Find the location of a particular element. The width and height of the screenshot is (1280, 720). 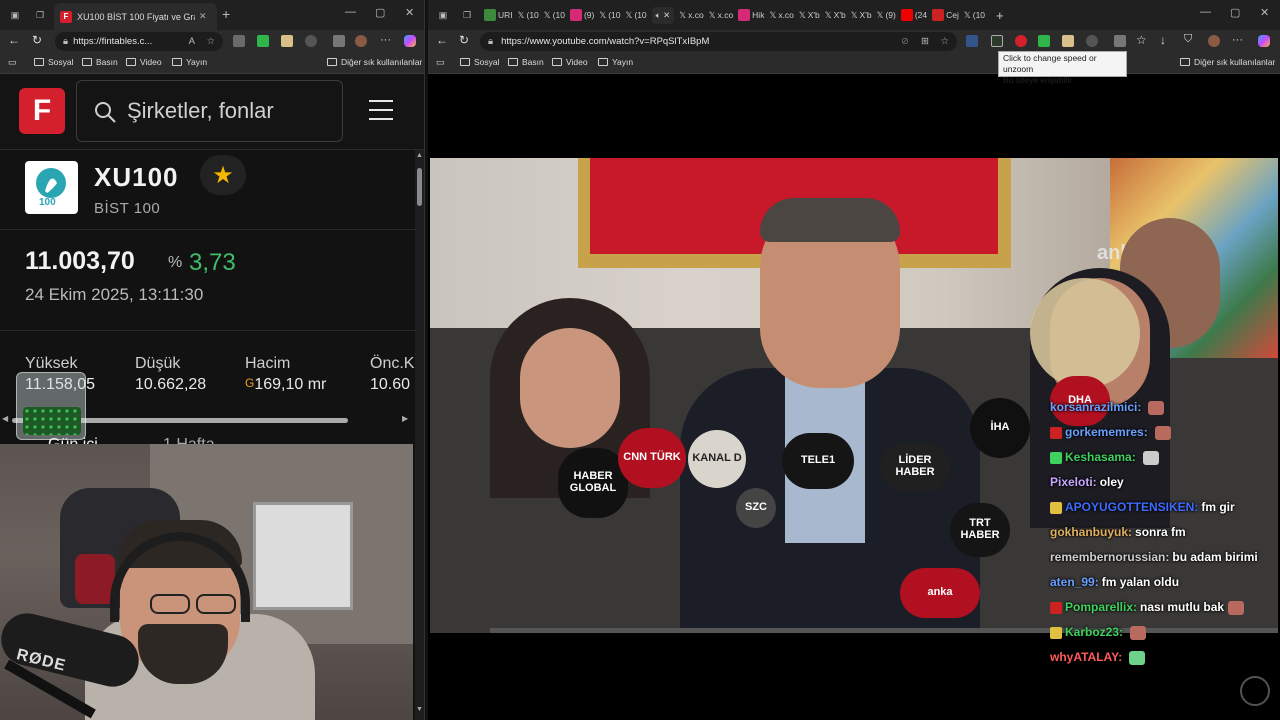

tab-favicon-icon is located at coordinates (490, 15).